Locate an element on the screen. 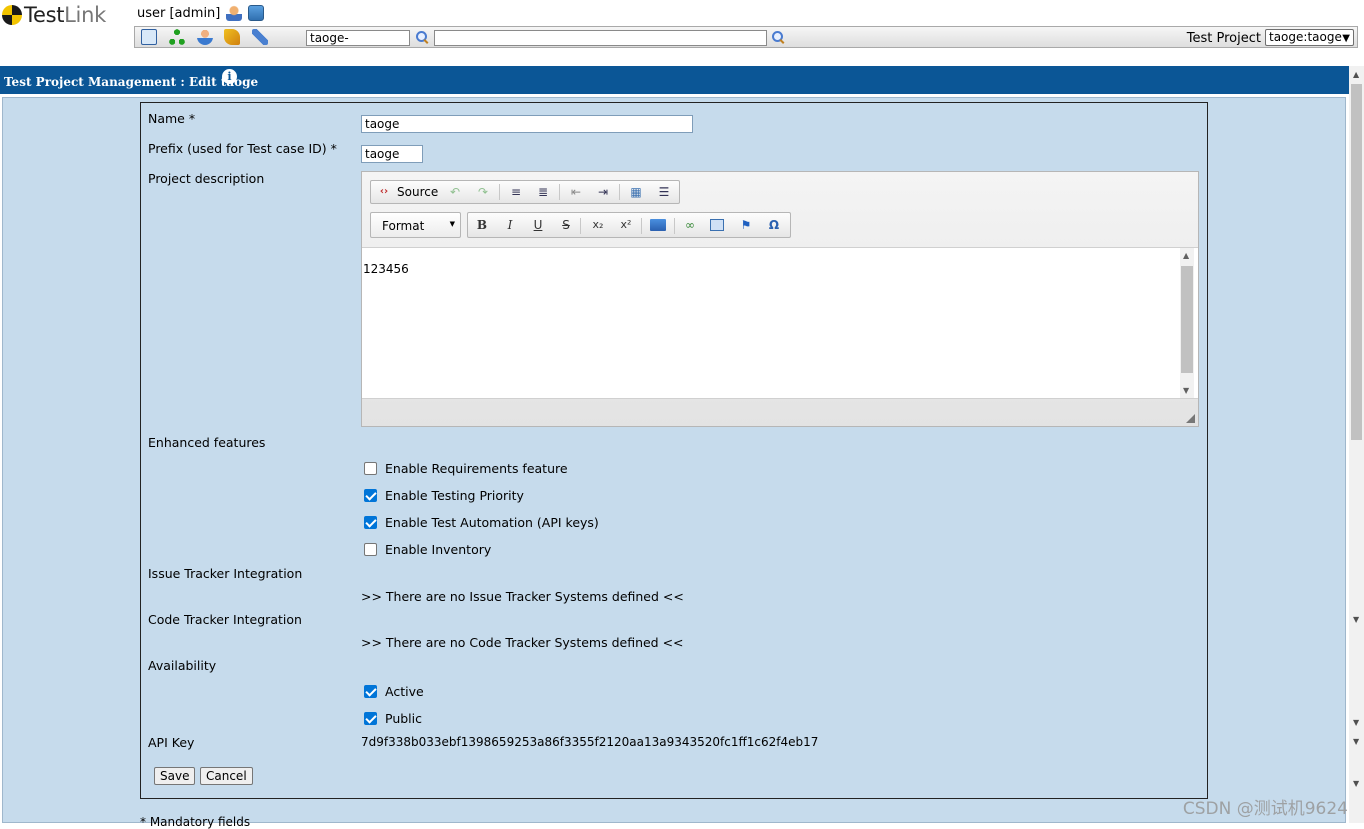  bold-icon: B is located at coordinates (482, 225).